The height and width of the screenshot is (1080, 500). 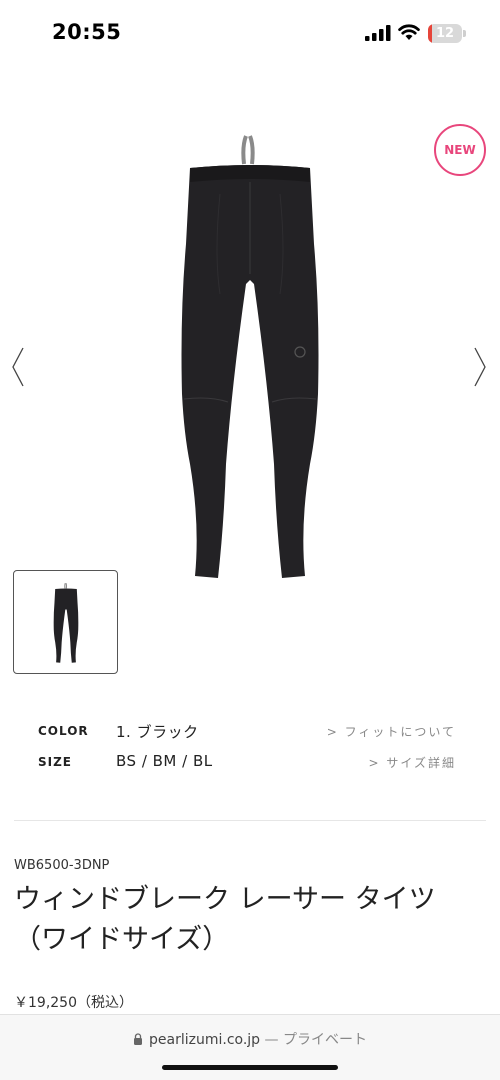 I want to click on wifi-icon, so click(x=409, y=32).